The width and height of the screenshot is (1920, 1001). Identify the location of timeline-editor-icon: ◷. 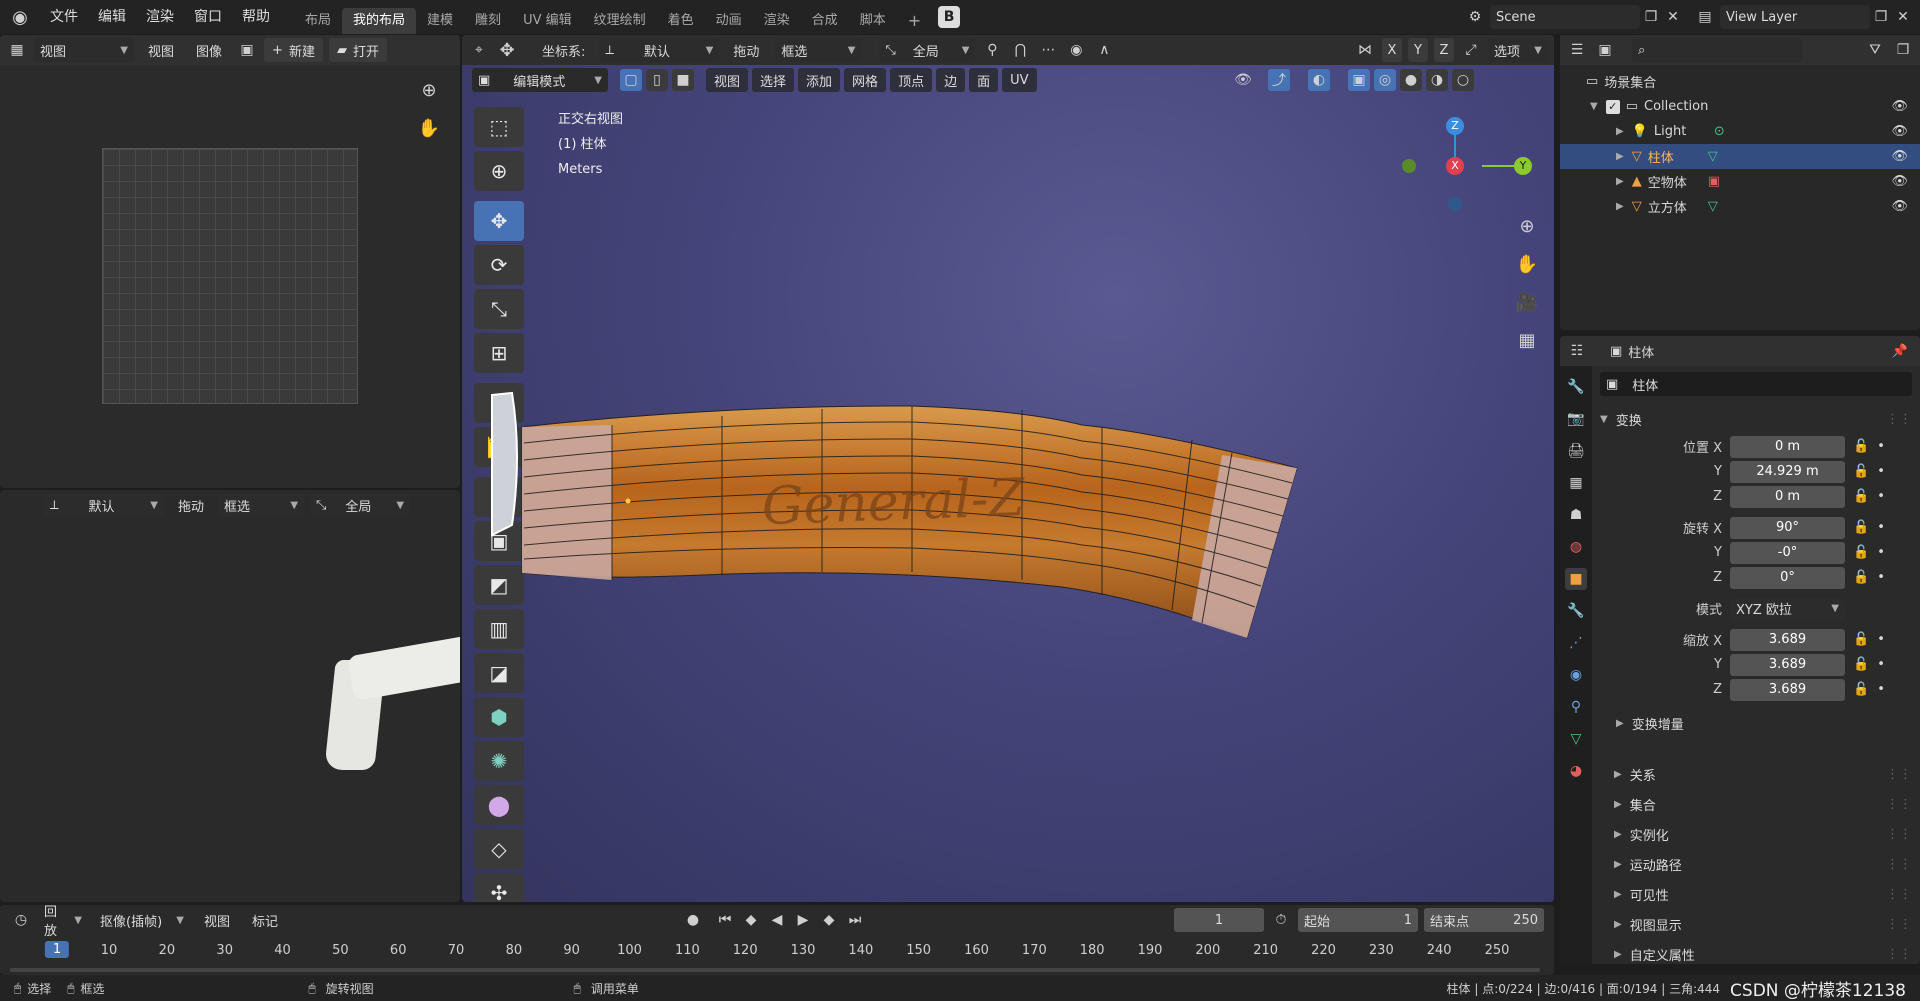
(21, 920).